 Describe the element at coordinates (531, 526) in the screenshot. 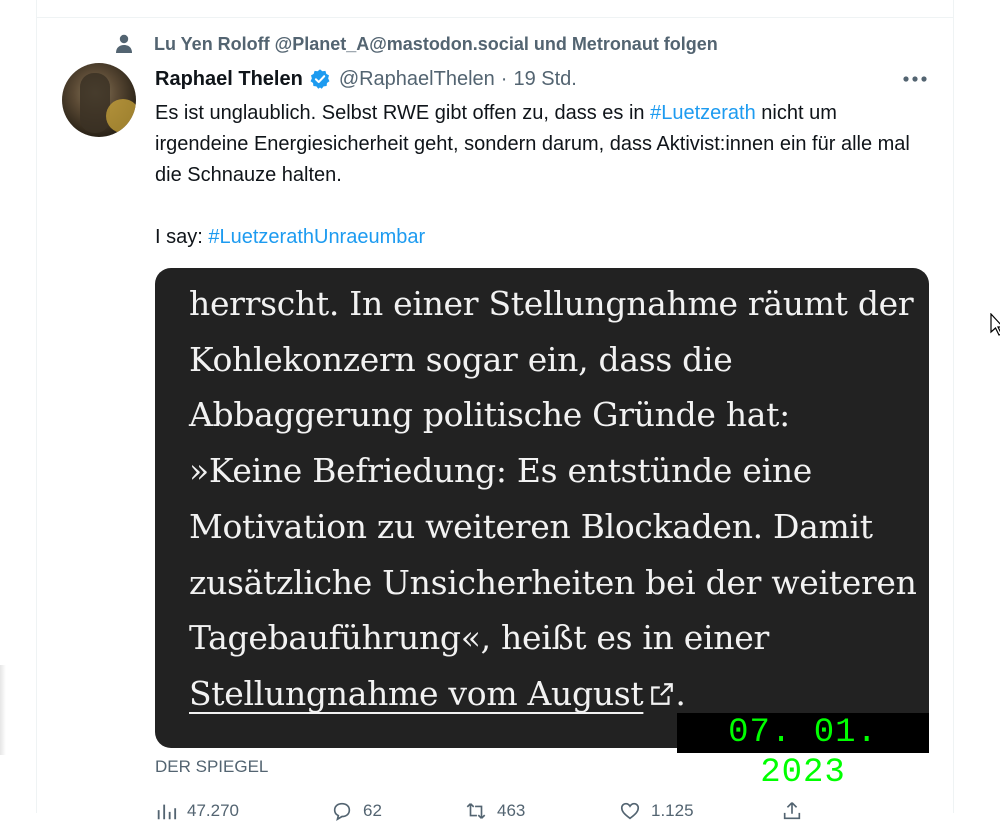

I see `image-text-line: Motivation zu weiteren Blockaden. Damit` at that location.